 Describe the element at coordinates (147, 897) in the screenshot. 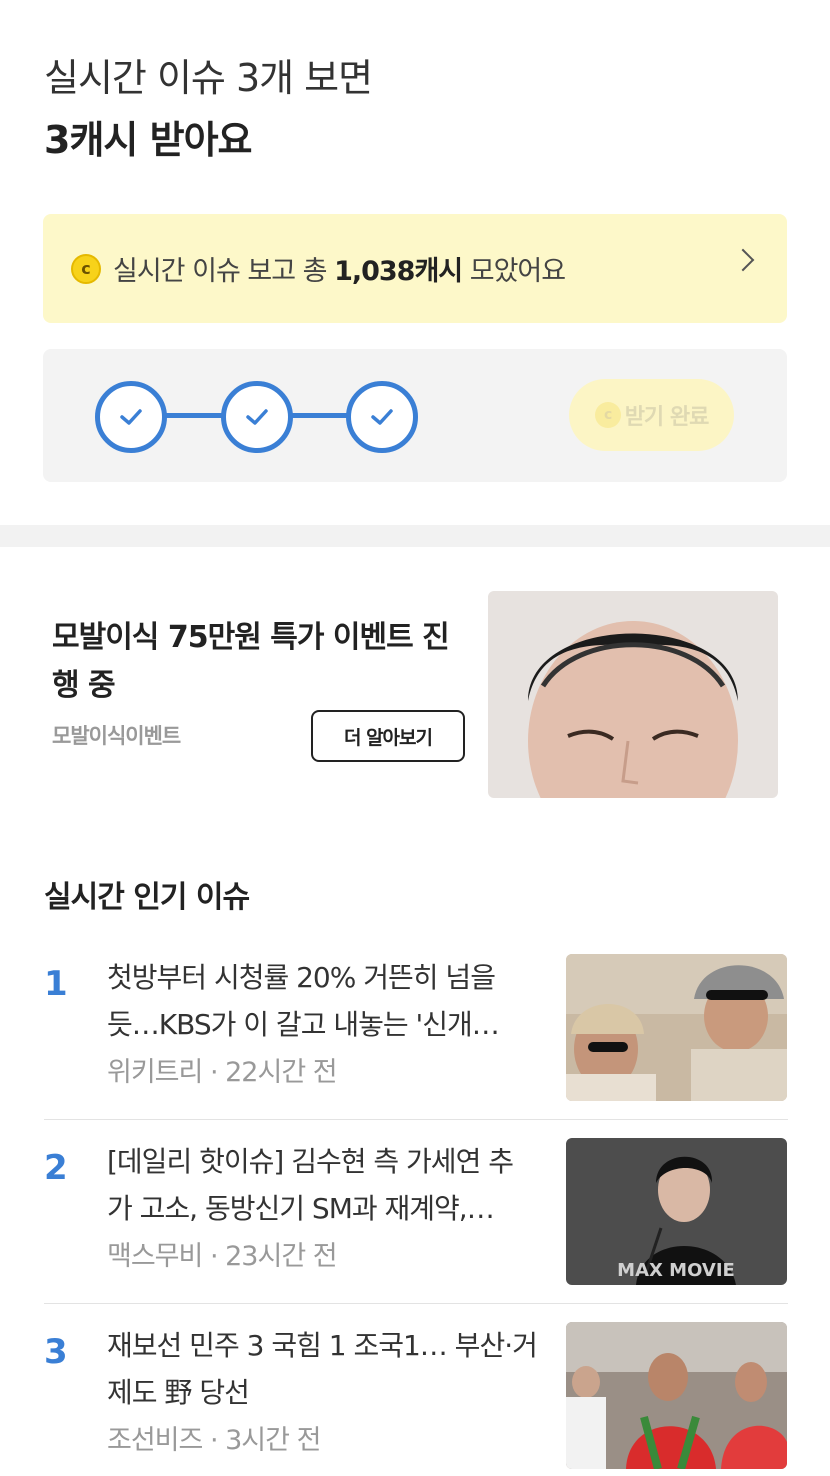

I see `section-title: 실시간 인기 이슈` at that location.